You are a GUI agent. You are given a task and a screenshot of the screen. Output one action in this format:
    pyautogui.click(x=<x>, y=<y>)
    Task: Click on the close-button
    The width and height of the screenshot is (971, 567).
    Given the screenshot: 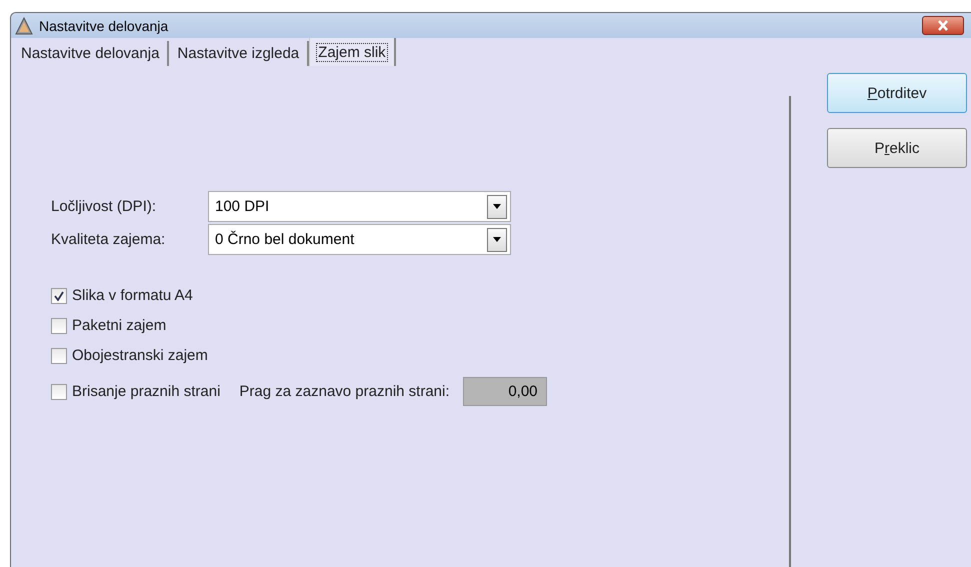 What is the action you would take?
    pyautogui.click(x=943, y=25)
    